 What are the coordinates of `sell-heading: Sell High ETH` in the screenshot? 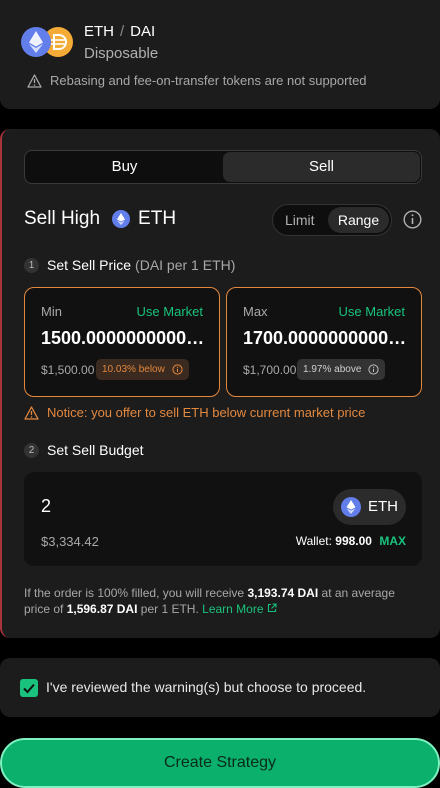 It's located at (100, 219).